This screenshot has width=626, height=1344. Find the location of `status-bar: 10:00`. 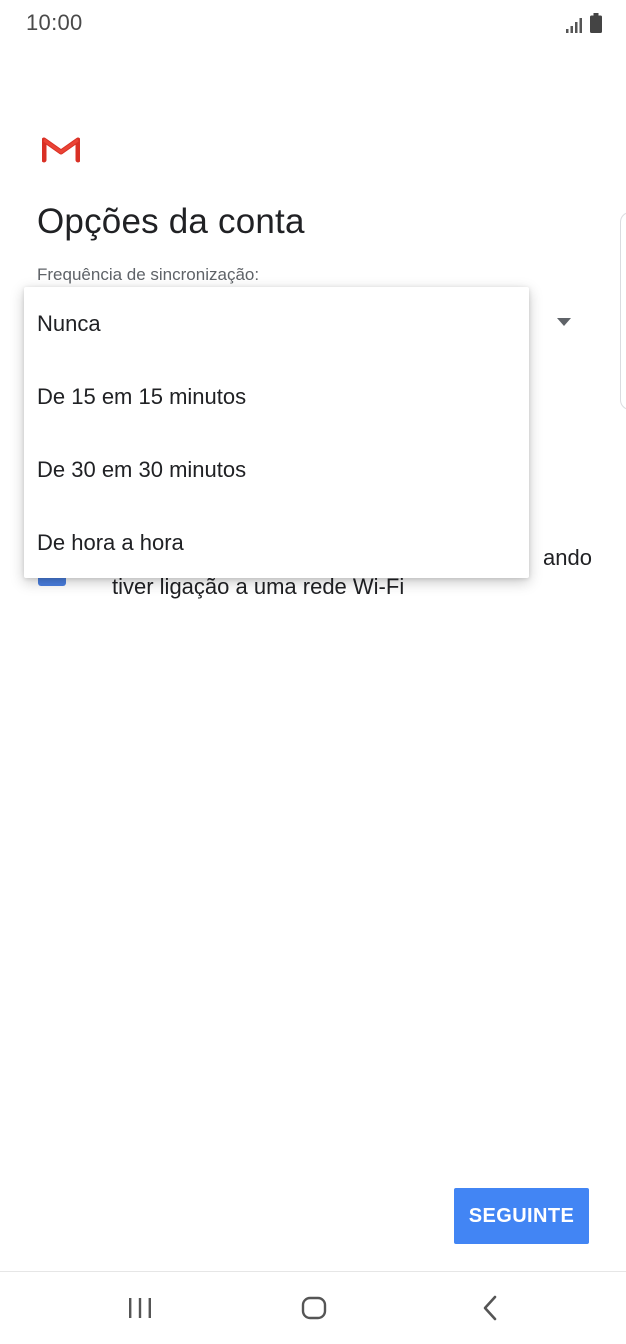

status-bar: 10:00 is located at coordinates (313, 24).